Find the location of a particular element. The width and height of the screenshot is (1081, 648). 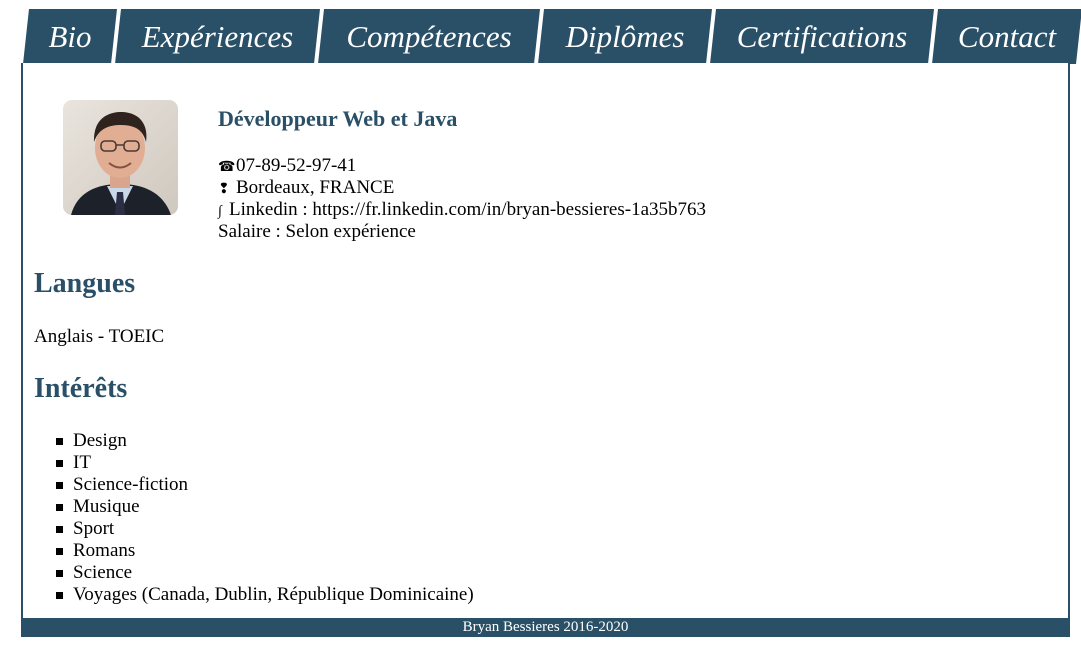

location-line: ❢ Bordeaux, FRANCE is located at coordinates (306, 189).